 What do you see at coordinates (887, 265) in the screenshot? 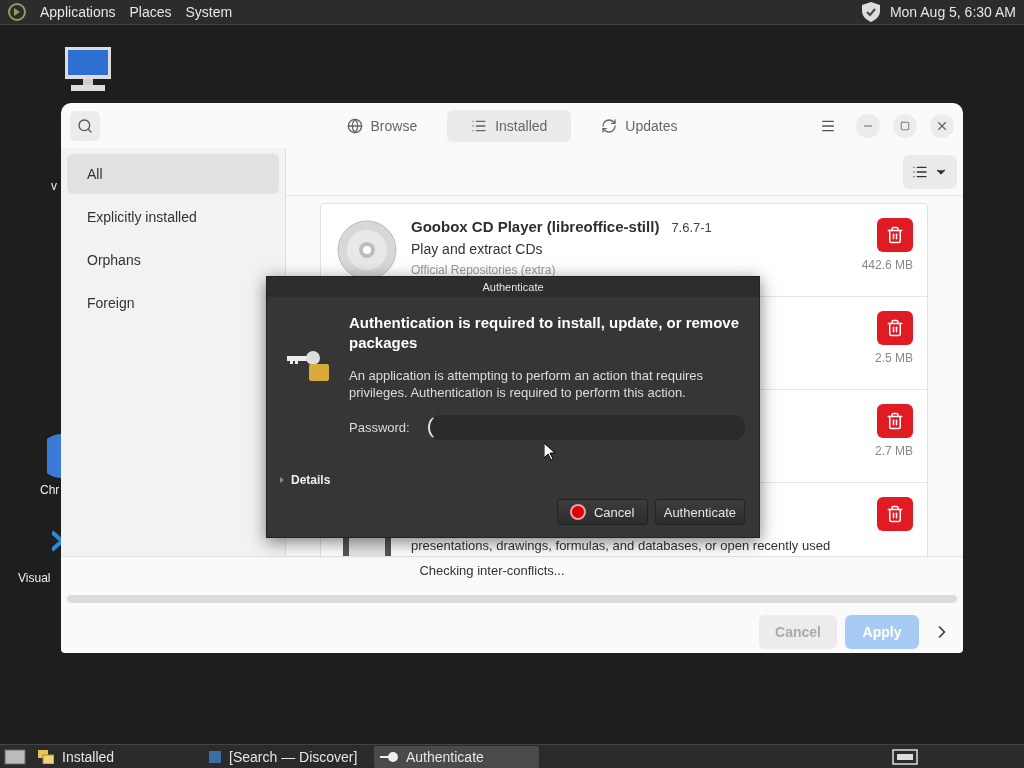
I see `package-size: 442.6 MB` at bounding box center [887, 265].